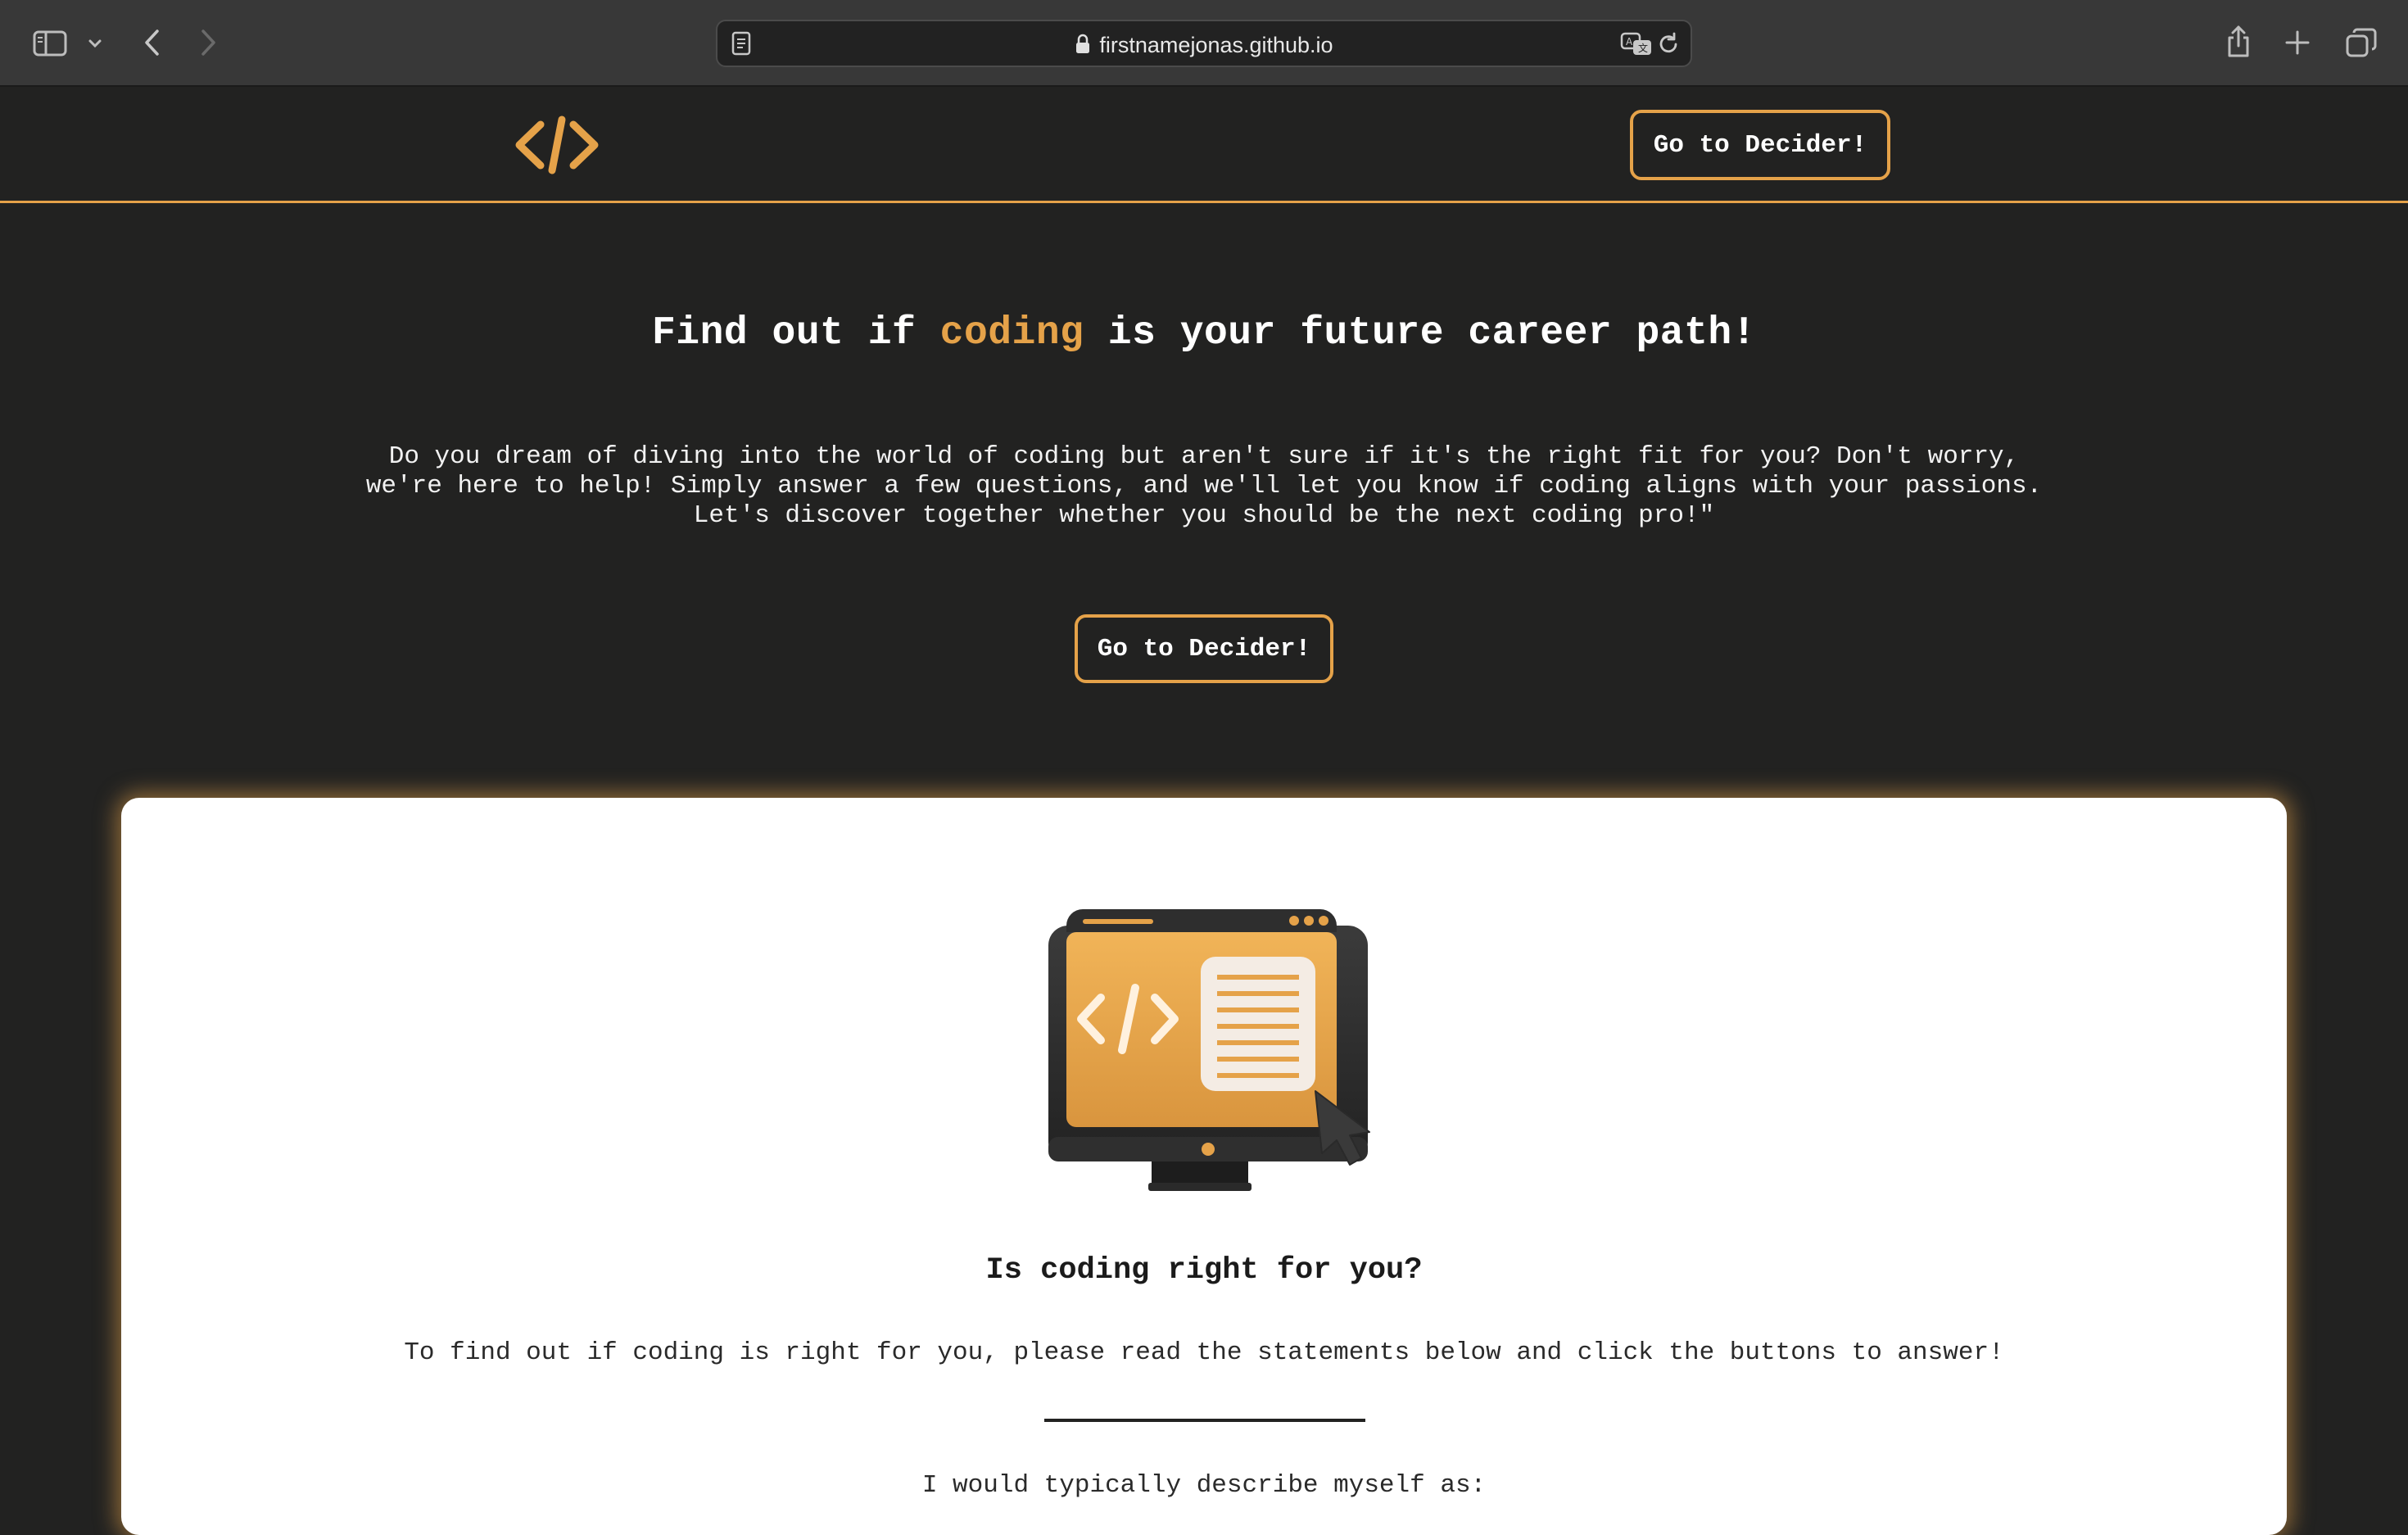 Image resolution: width=2408 pixels, height=1535 pixels. I want to click on card-title: Is coding right for you?, so click(1204, 1270).